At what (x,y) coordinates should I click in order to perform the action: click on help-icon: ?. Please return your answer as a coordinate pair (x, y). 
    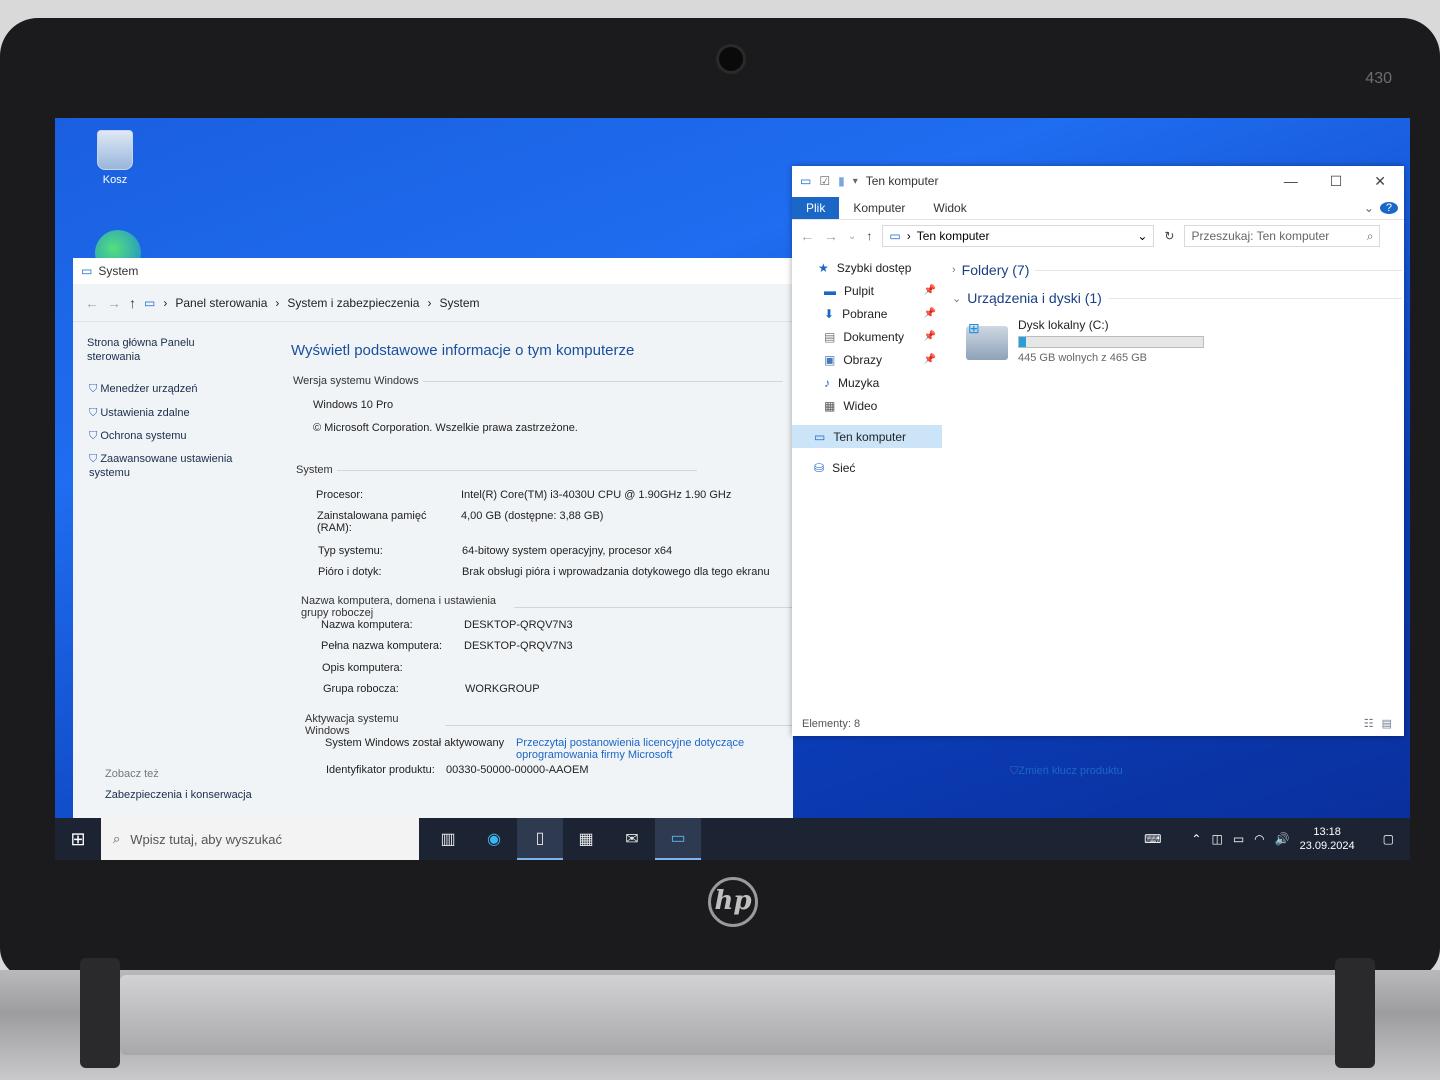
    Looking at the image, I should click on (1388, 207).